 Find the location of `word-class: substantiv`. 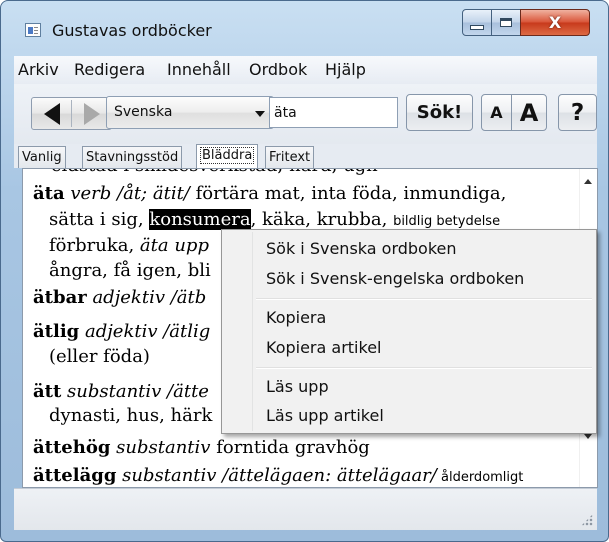

word-class: substantiv is located at coordinates (160, 447).